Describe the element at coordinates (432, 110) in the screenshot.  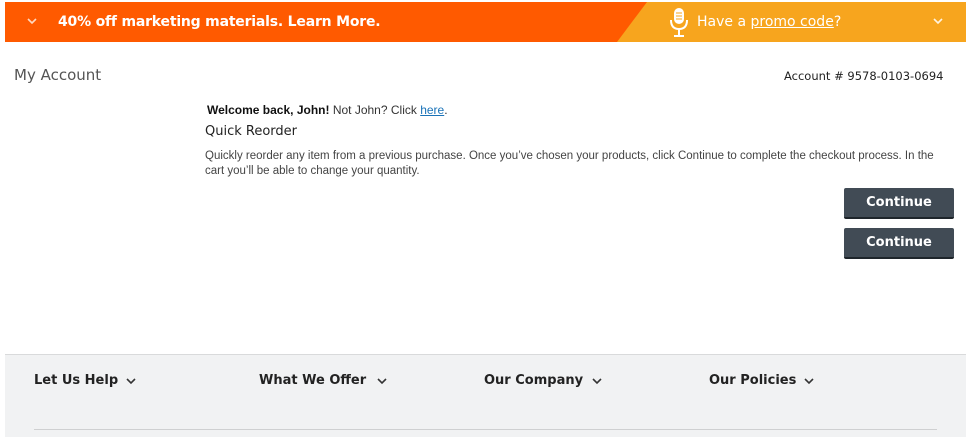
I see `not-user-link: here` at that location.